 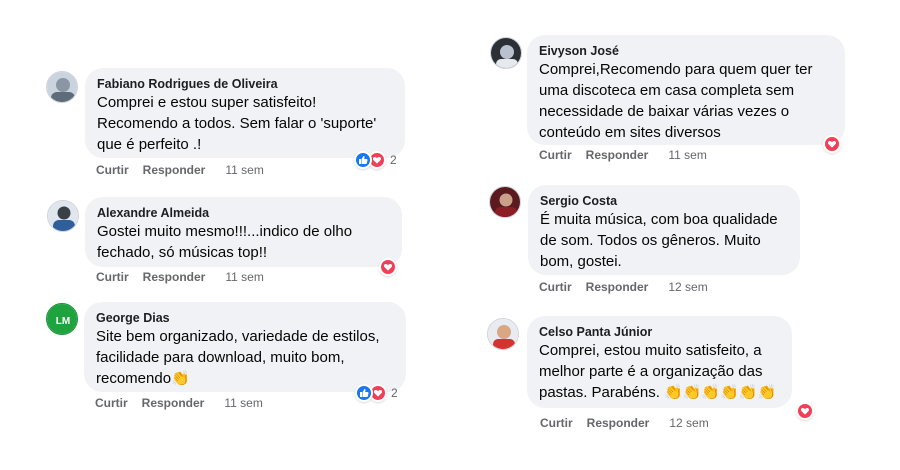 What do you see at coordinates (651, 371) in the screenshot?
I see `comment-text: melhor parte é a organização das` at bounding box center [651, 371].